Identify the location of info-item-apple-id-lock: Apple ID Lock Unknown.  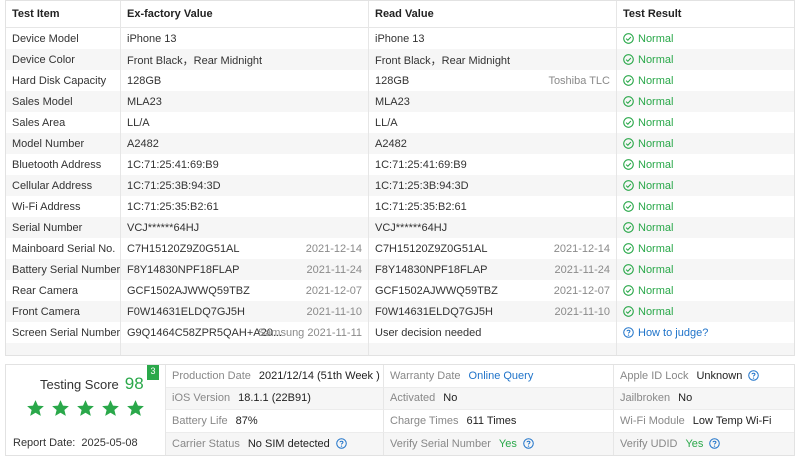
(704, 376).